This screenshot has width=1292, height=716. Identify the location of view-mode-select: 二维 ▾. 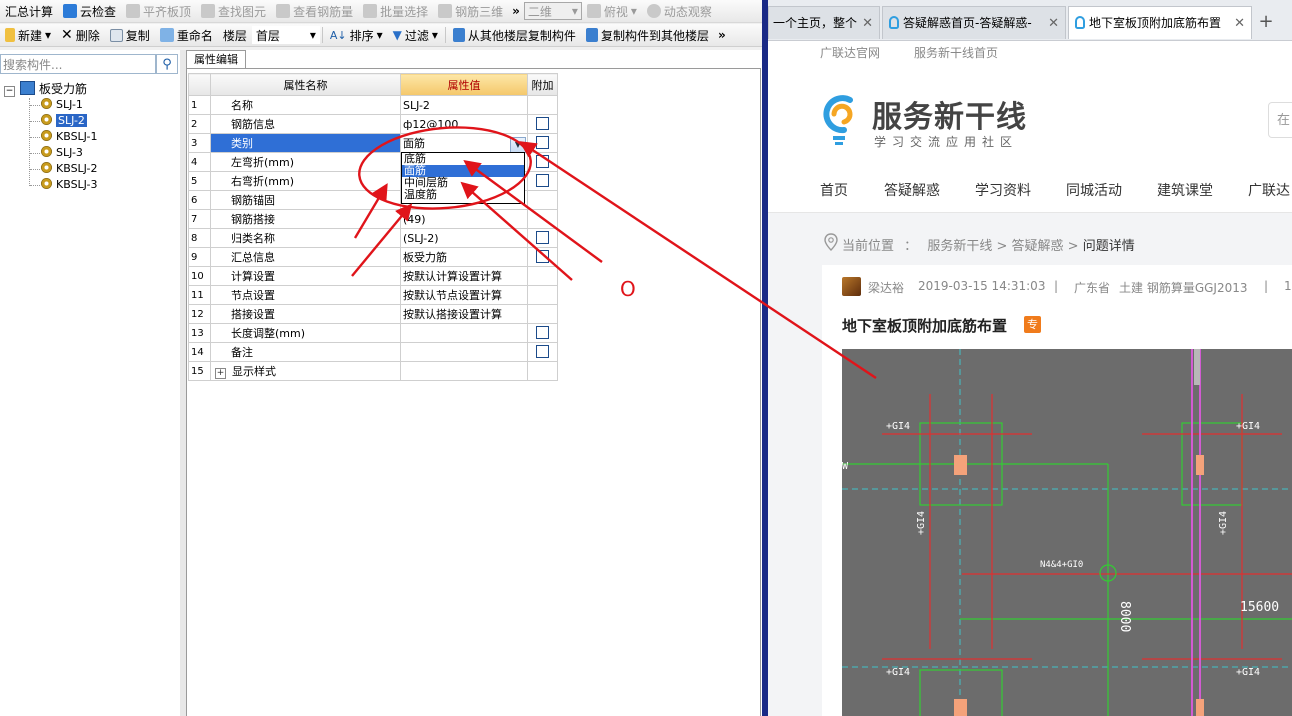
(552, 11).